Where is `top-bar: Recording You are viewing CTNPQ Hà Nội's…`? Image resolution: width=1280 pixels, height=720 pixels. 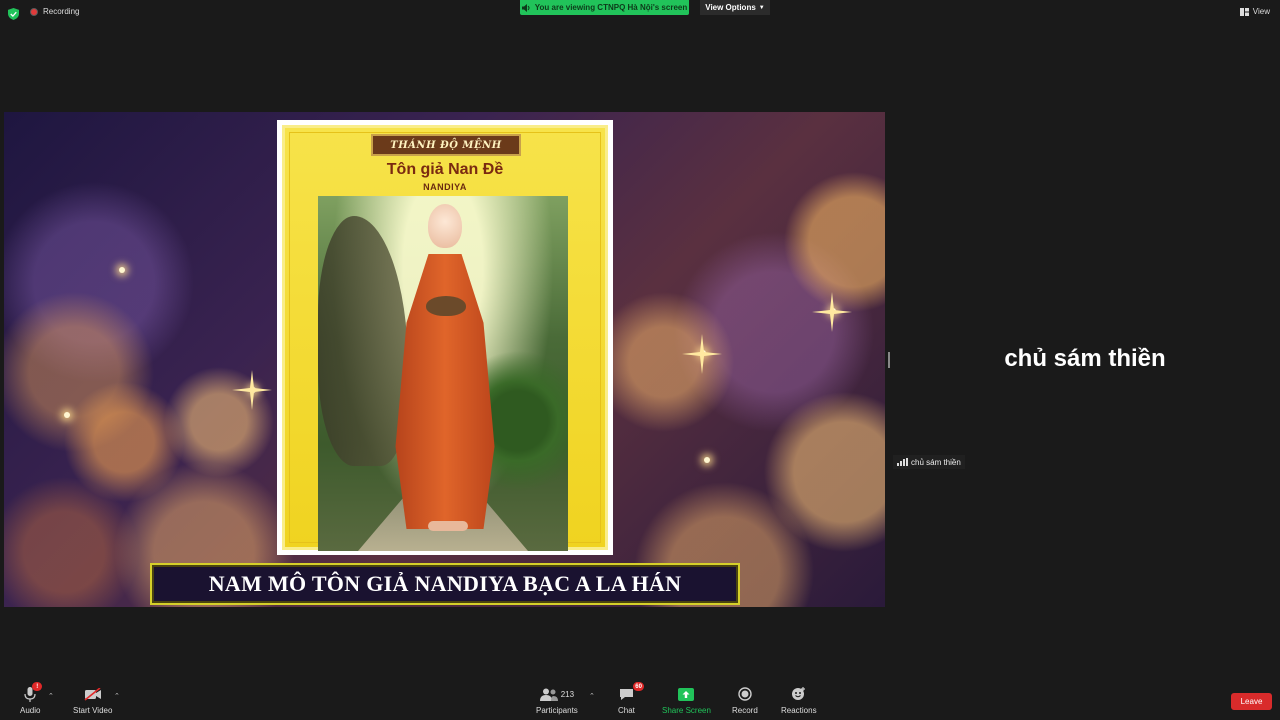
top-bar: Recording You are viewing CTNPQ Hà Nội's… is located at coordinates (640, 14).